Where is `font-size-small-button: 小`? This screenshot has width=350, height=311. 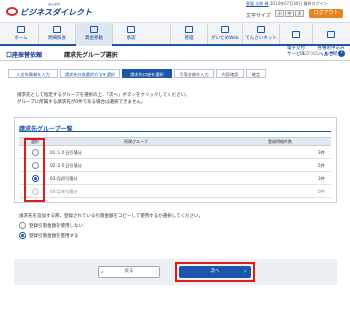 font-size-small-button: 小 is located at coordinates (279, 13).